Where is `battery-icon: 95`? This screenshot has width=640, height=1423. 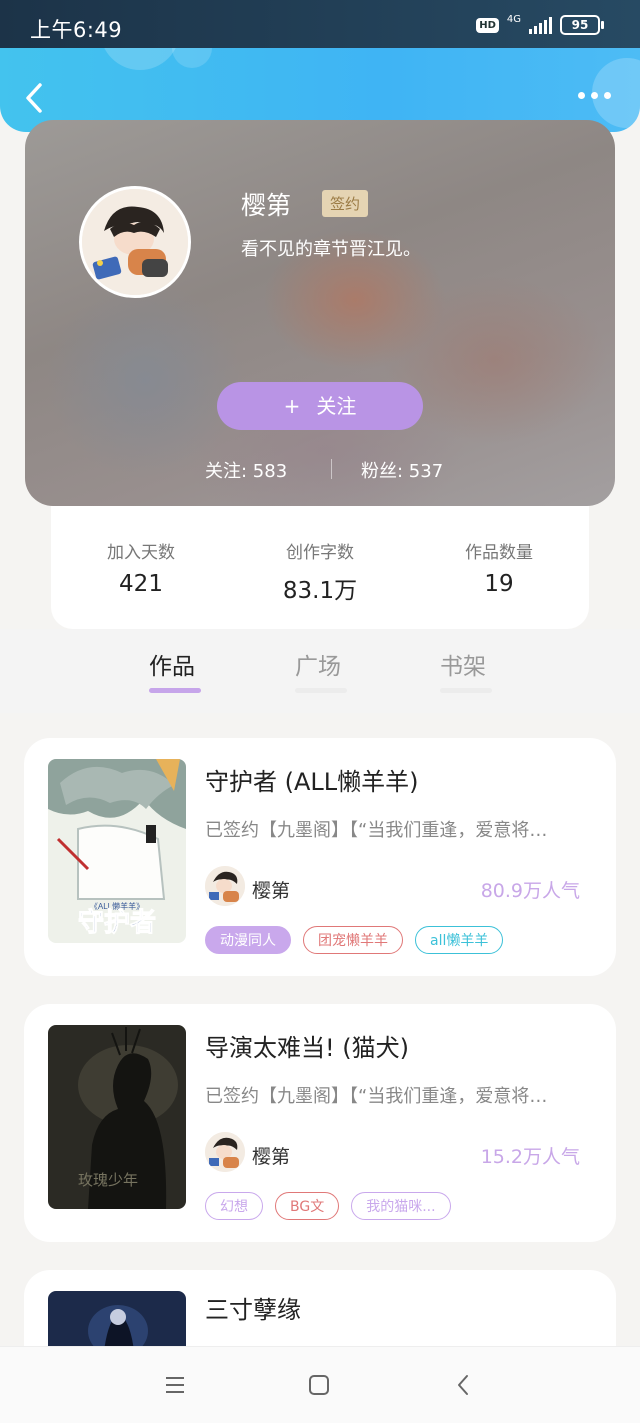 battery-icon: 95 is located at coordinates (582, 25).